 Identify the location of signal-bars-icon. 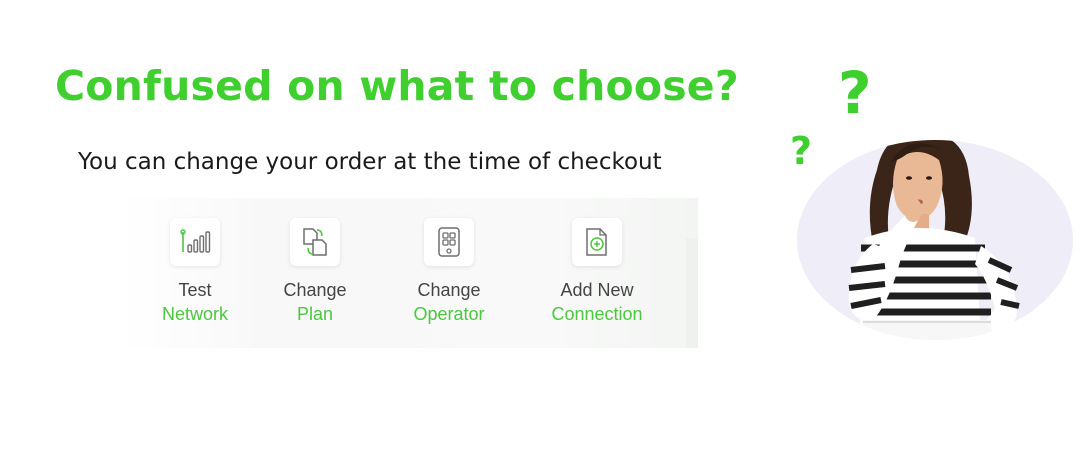
(195, 241).